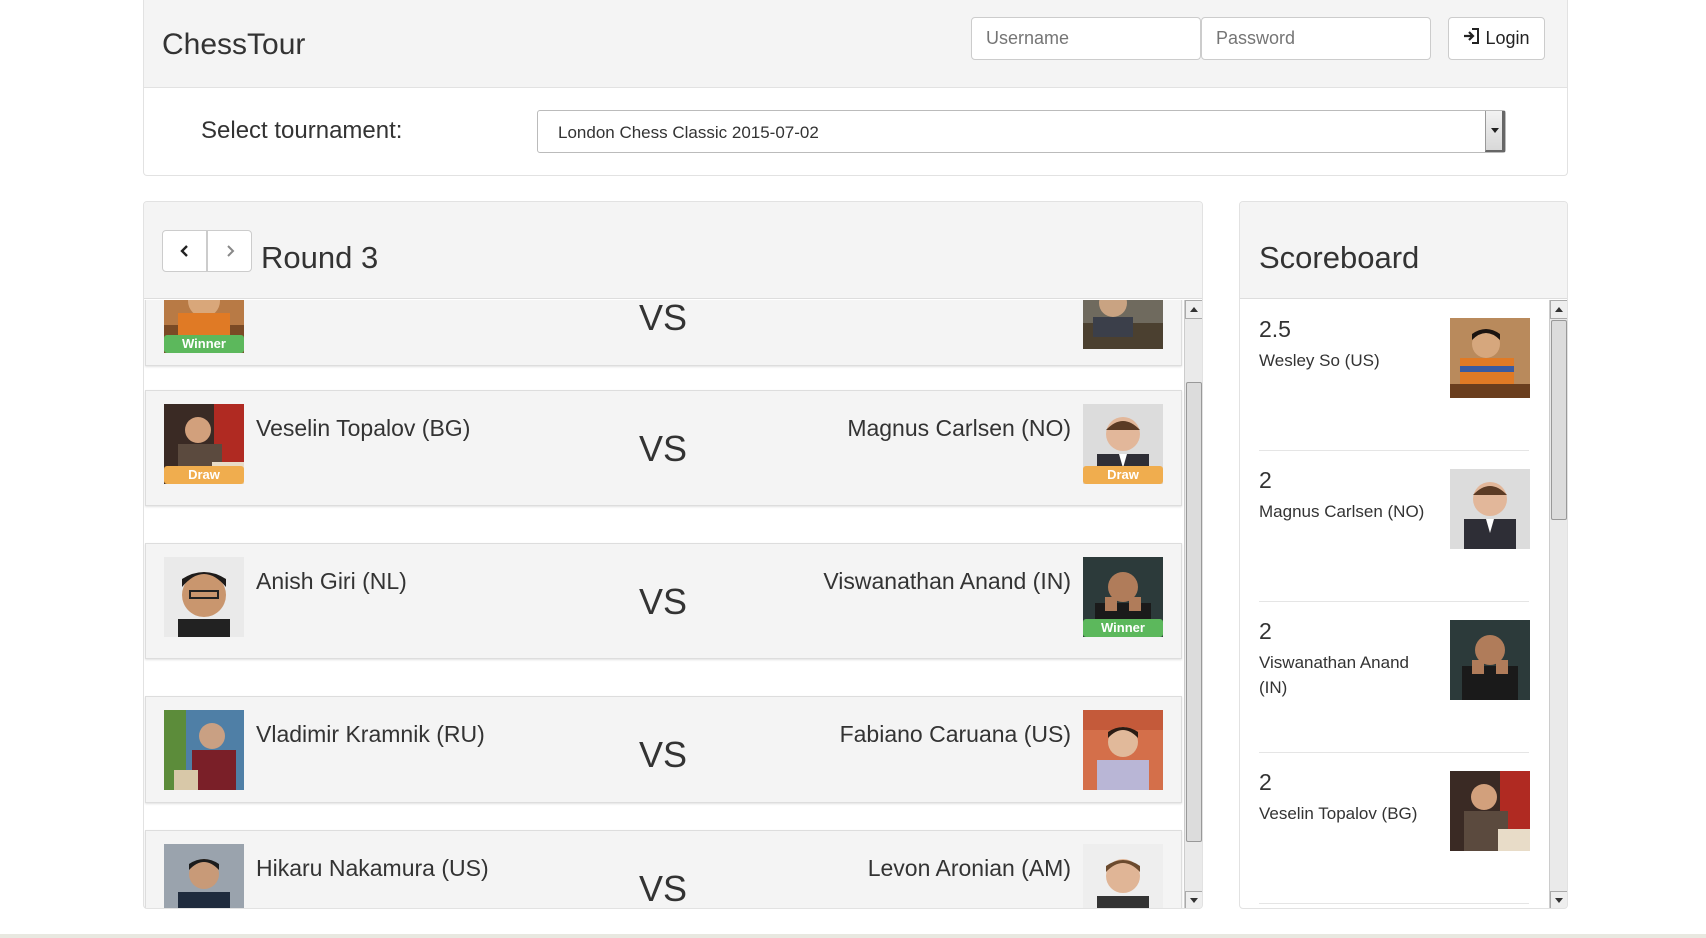 The image size is (1706, 938). I want to click on scoreboard-title: Scoreboard, so click(1339, 257).